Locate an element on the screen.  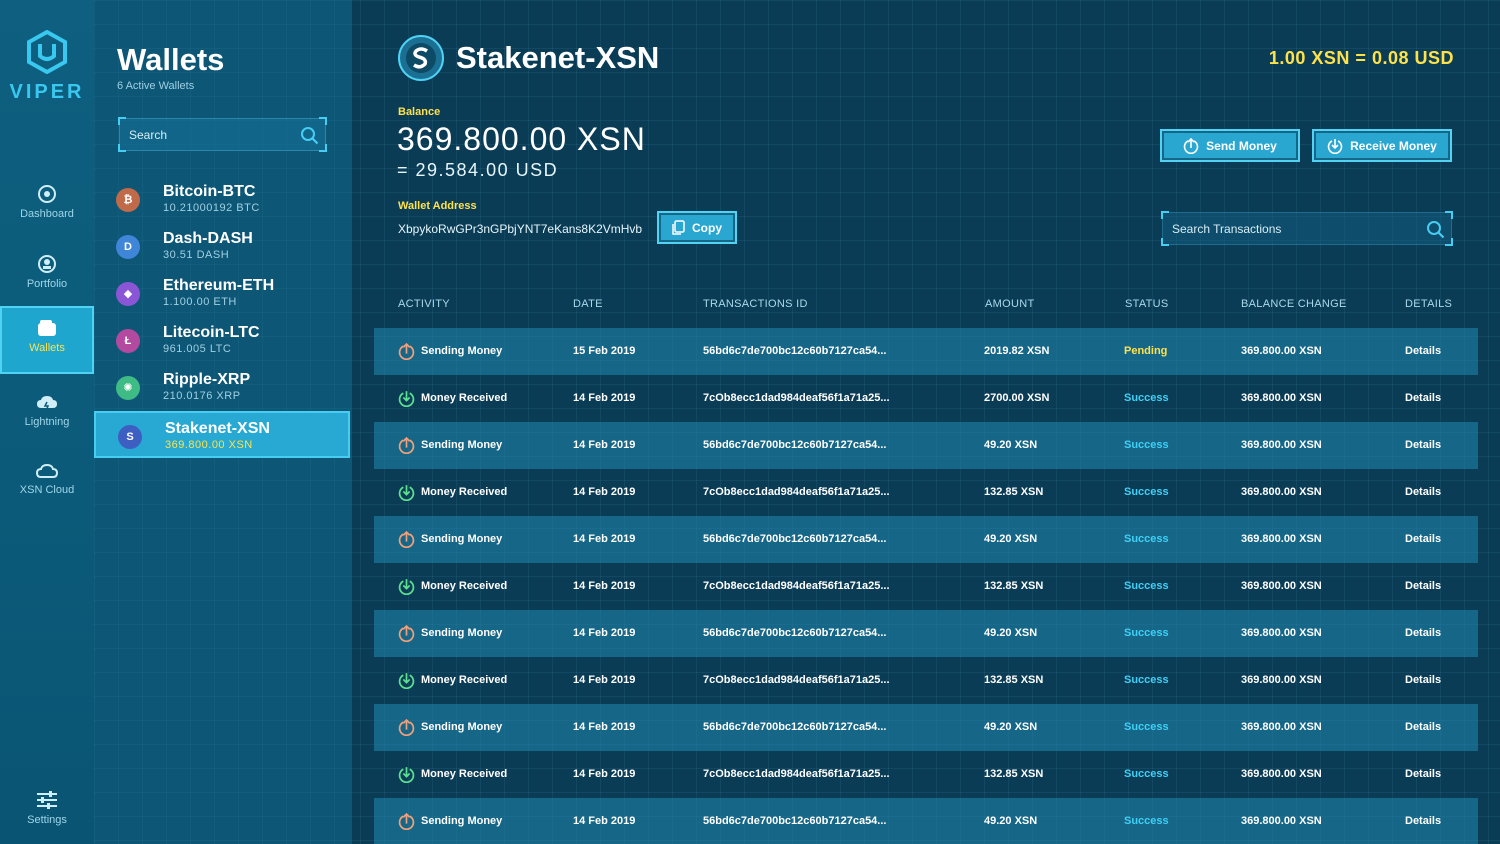
portfolio-icon is located at coordinates (47, 264).